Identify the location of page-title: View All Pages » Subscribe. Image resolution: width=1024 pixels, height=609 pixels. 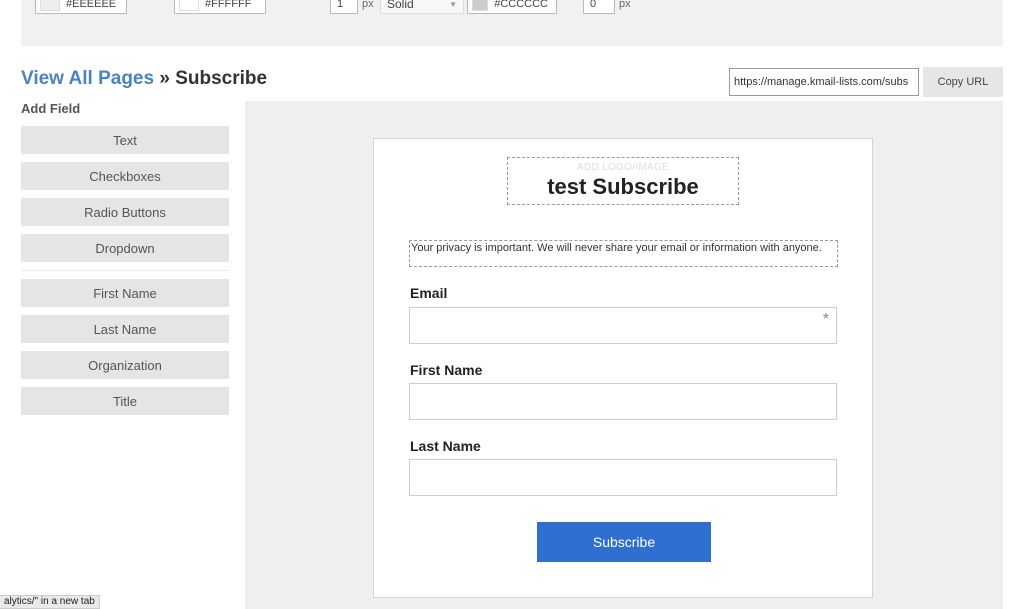
(144, 79).